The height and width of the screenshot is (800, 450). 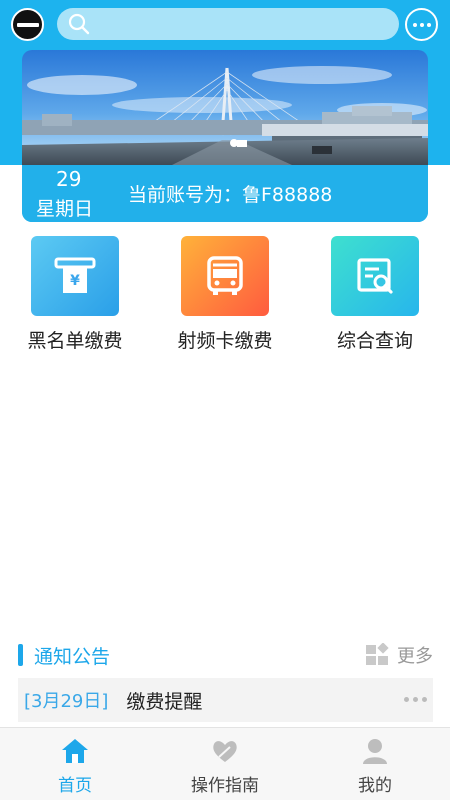 I want to click on rf-card-payment-button: 射频卡缴费, so click(x=225, y=296).